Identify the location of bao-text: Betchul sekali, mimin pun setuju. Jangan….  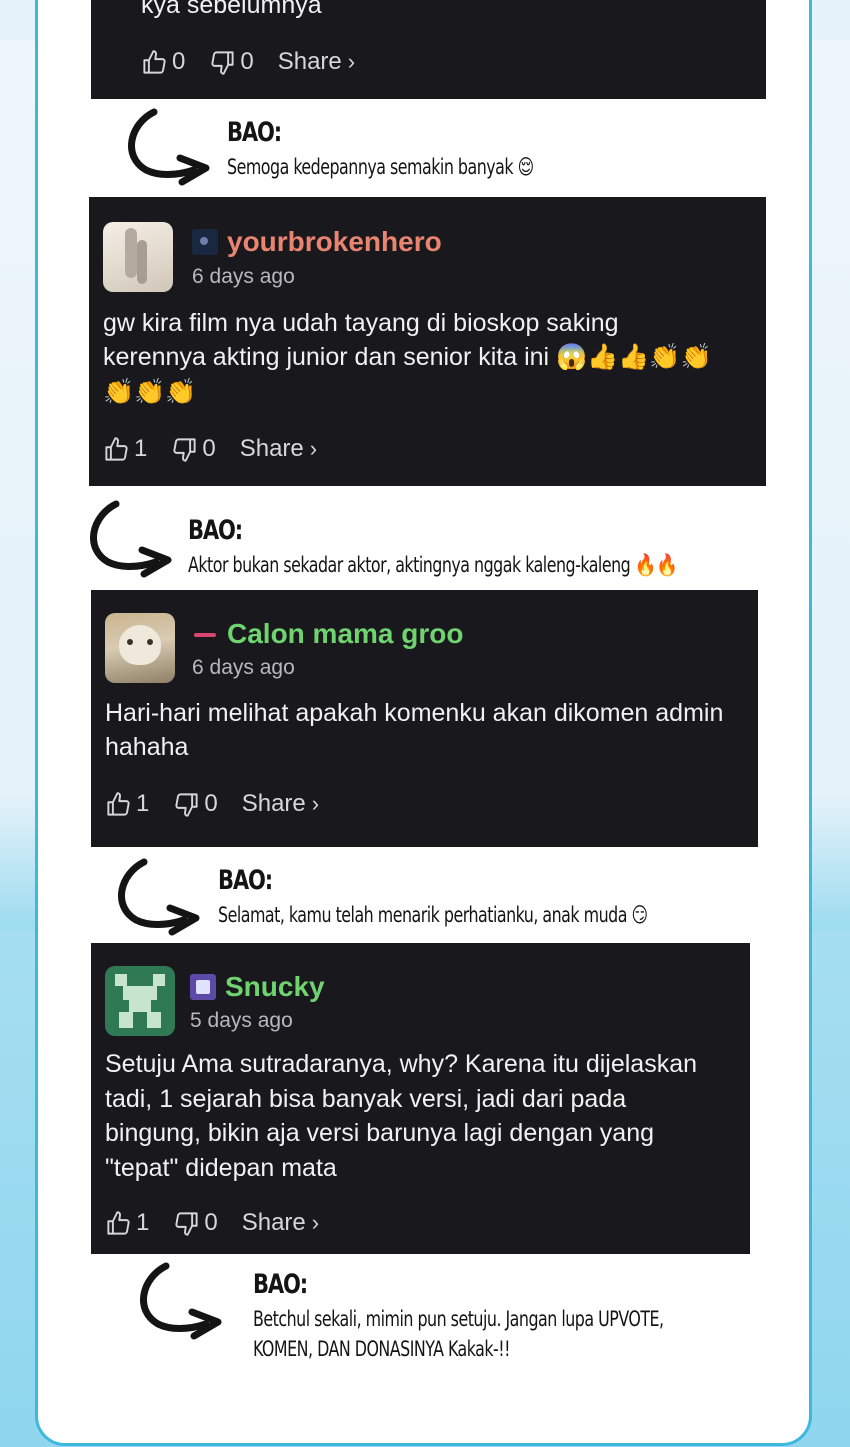
(458, 1319).